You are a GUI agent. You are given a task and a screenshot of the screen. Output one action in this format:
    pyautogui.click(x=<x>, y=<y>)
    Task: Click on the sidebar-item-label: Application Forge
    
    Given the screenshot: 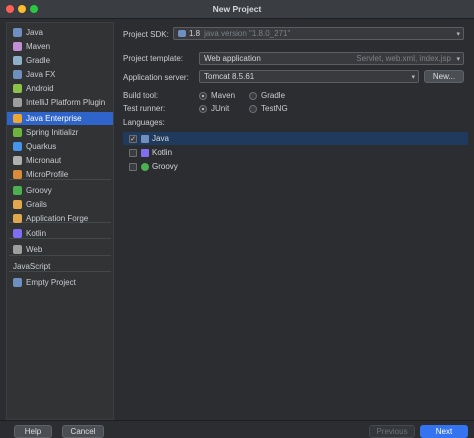 What is the action you would take?
    pyautogui.click(x=57, y=218)
    